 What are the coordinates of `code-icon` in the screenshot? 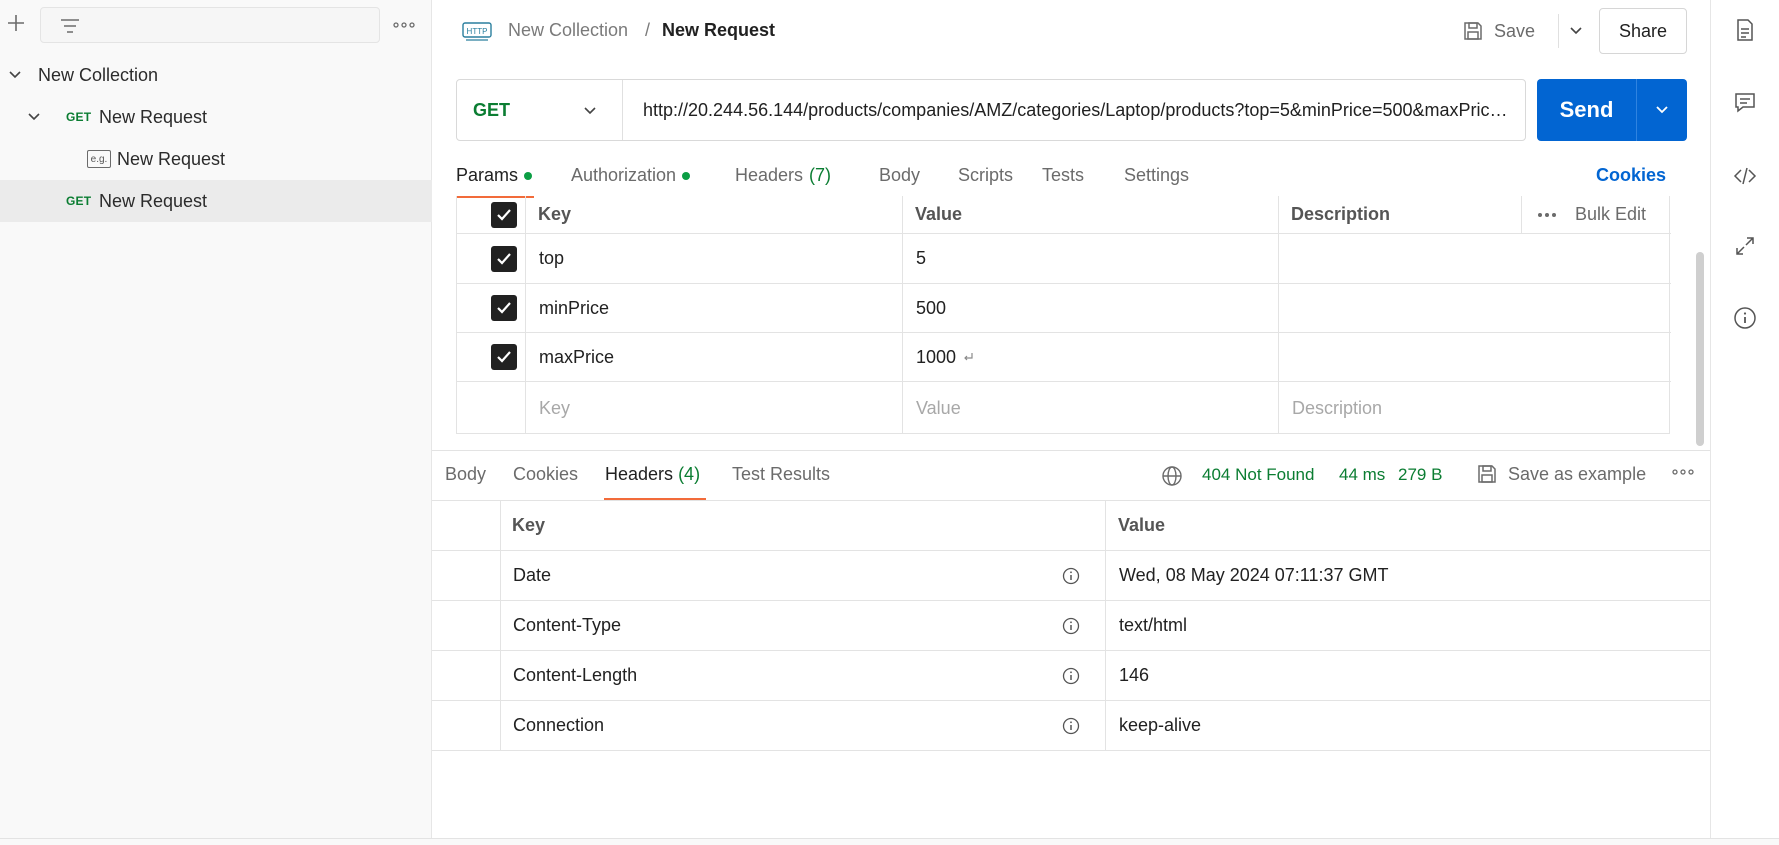 It's located at (1745, 176).